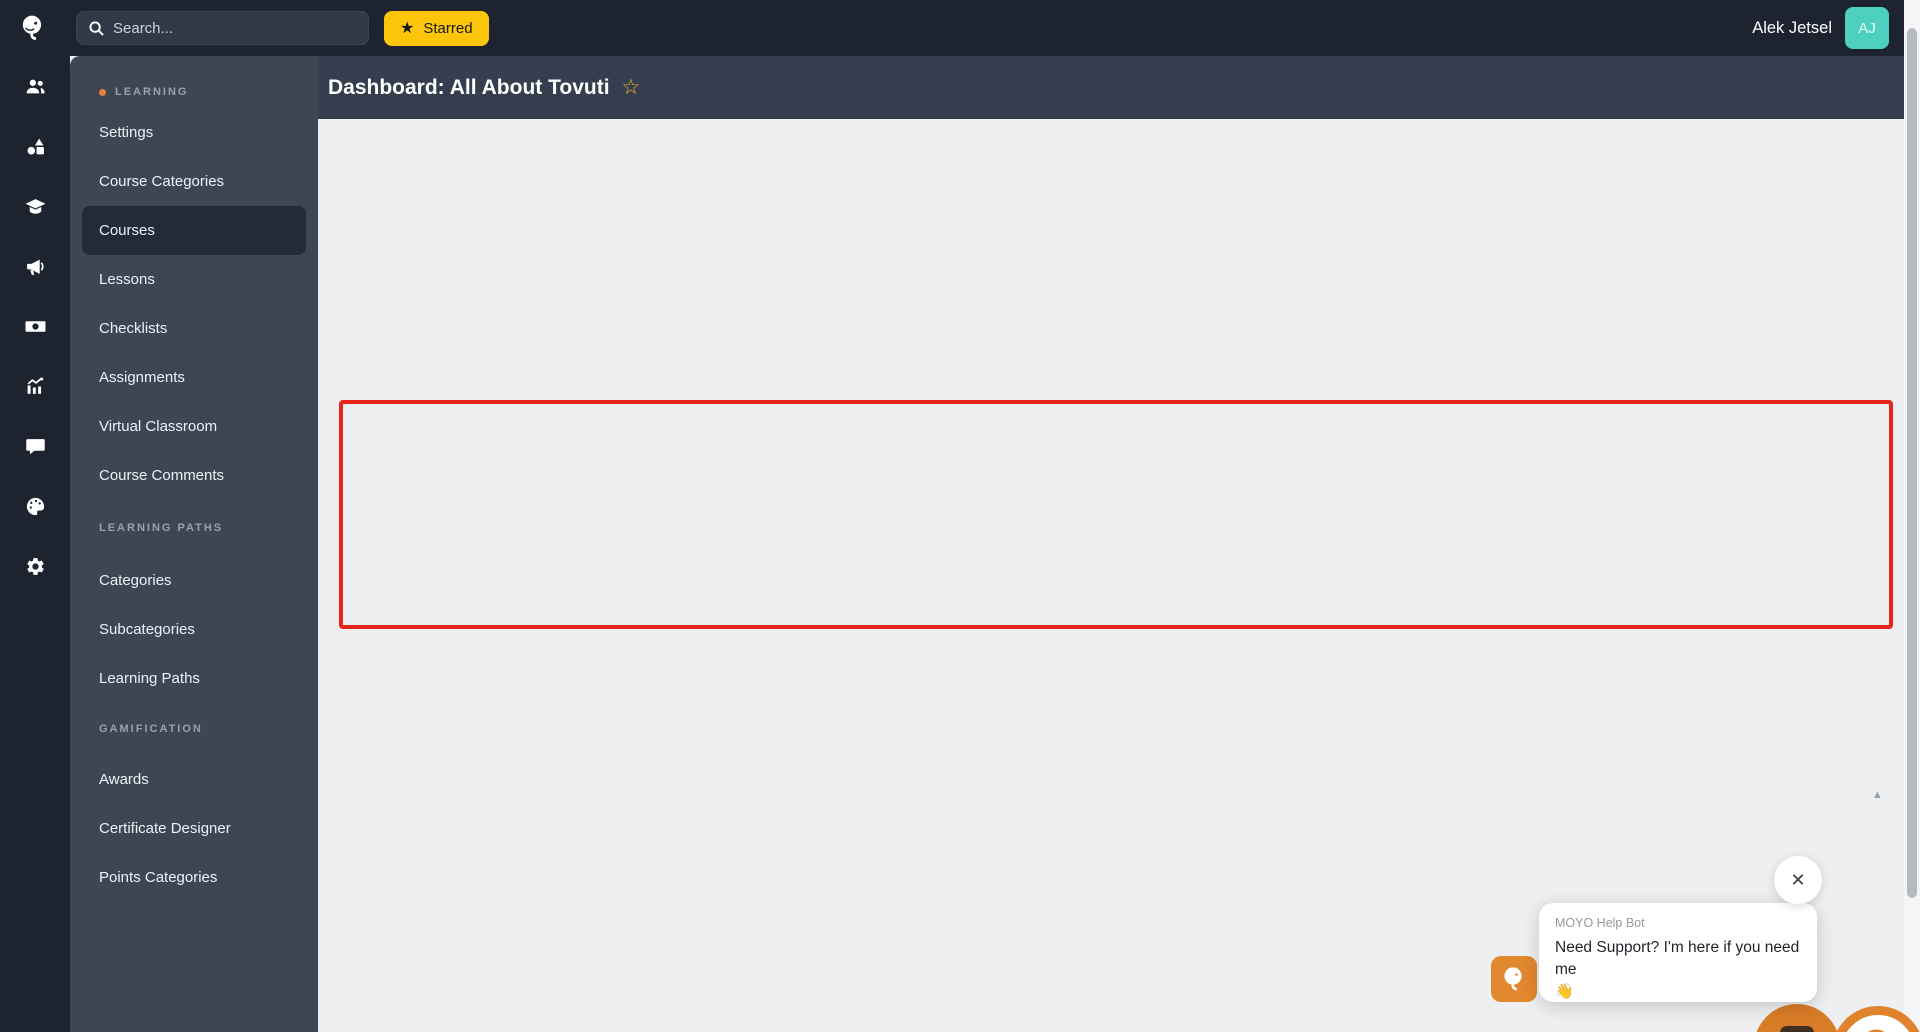 The width and height of the screenshot is (1920, 1032). What do you see at coordinates (194, 92) in the screenshot?
I see `section-learning: LEARNING` at bounding box center [194, 92].